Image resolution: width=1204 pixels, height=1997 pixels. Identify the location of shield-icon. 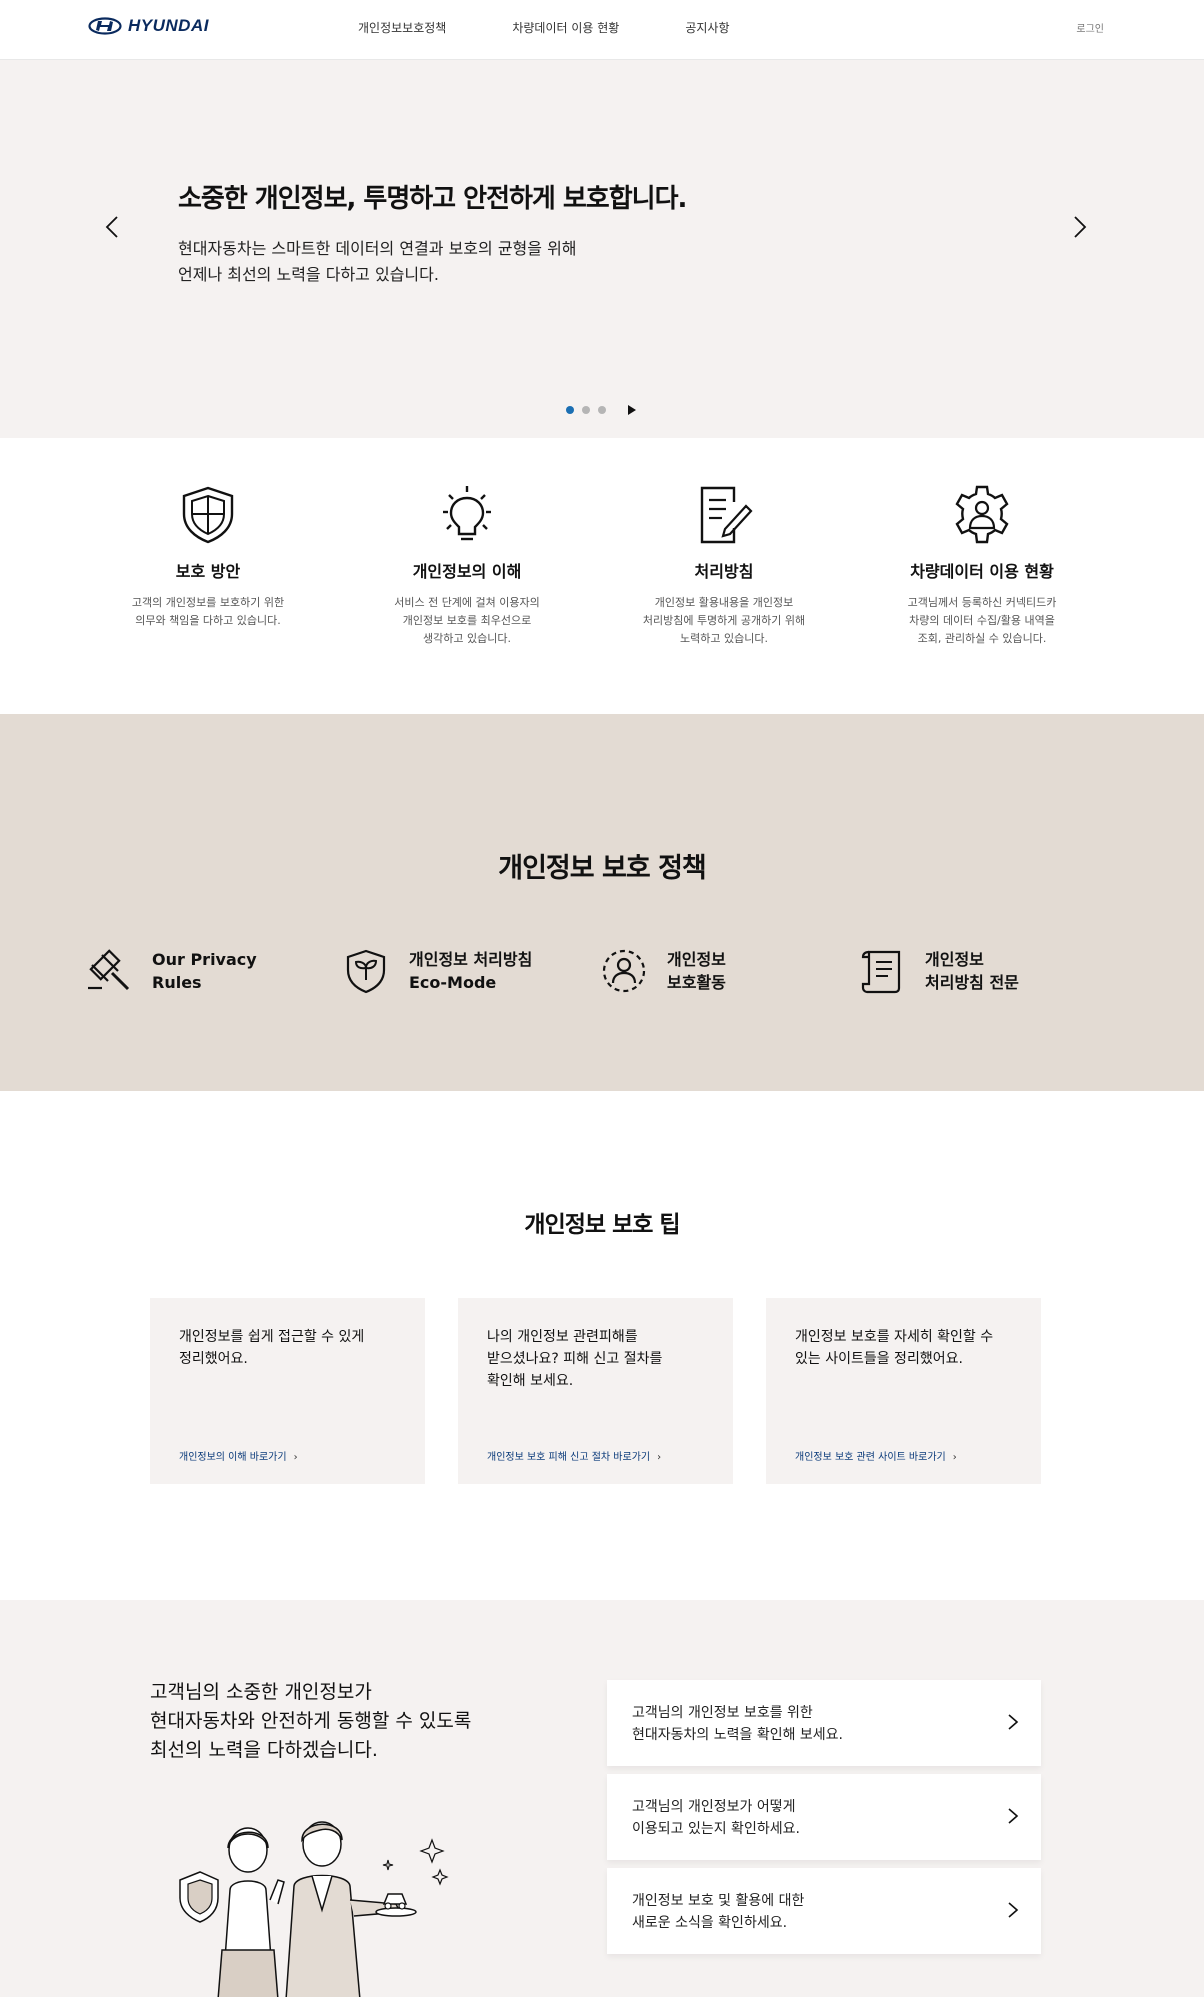
(208, 515).